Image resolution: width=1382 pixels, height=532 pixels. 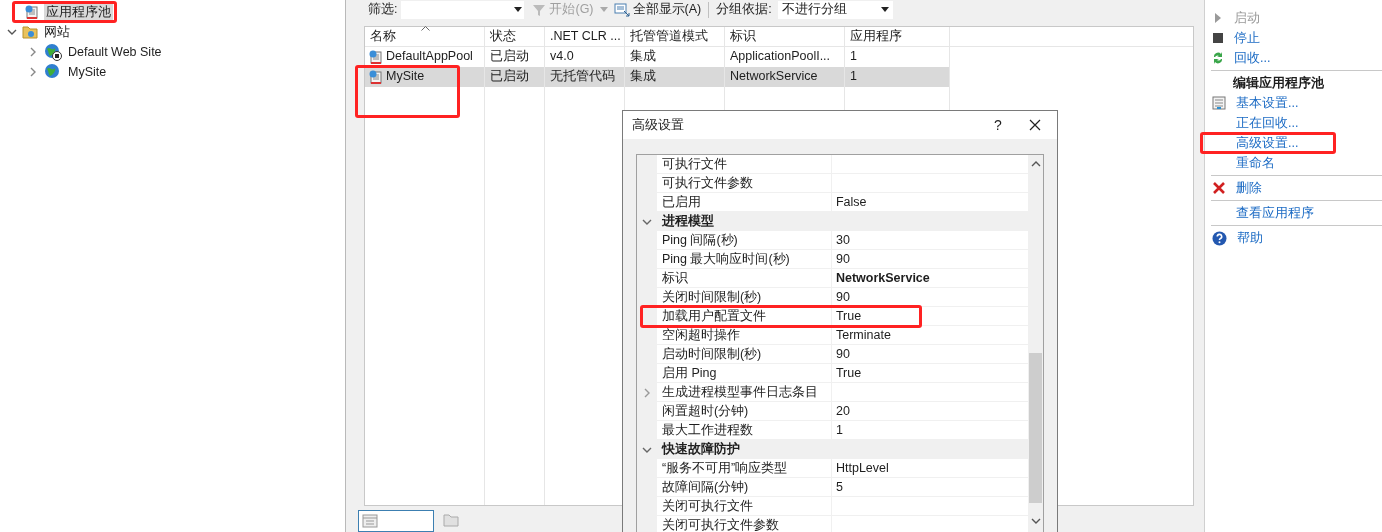 What do you see at coordinates (744, 10) in the screenshot?
I see `group-by-label: 分组依据:` at bounding box center [744, 10].